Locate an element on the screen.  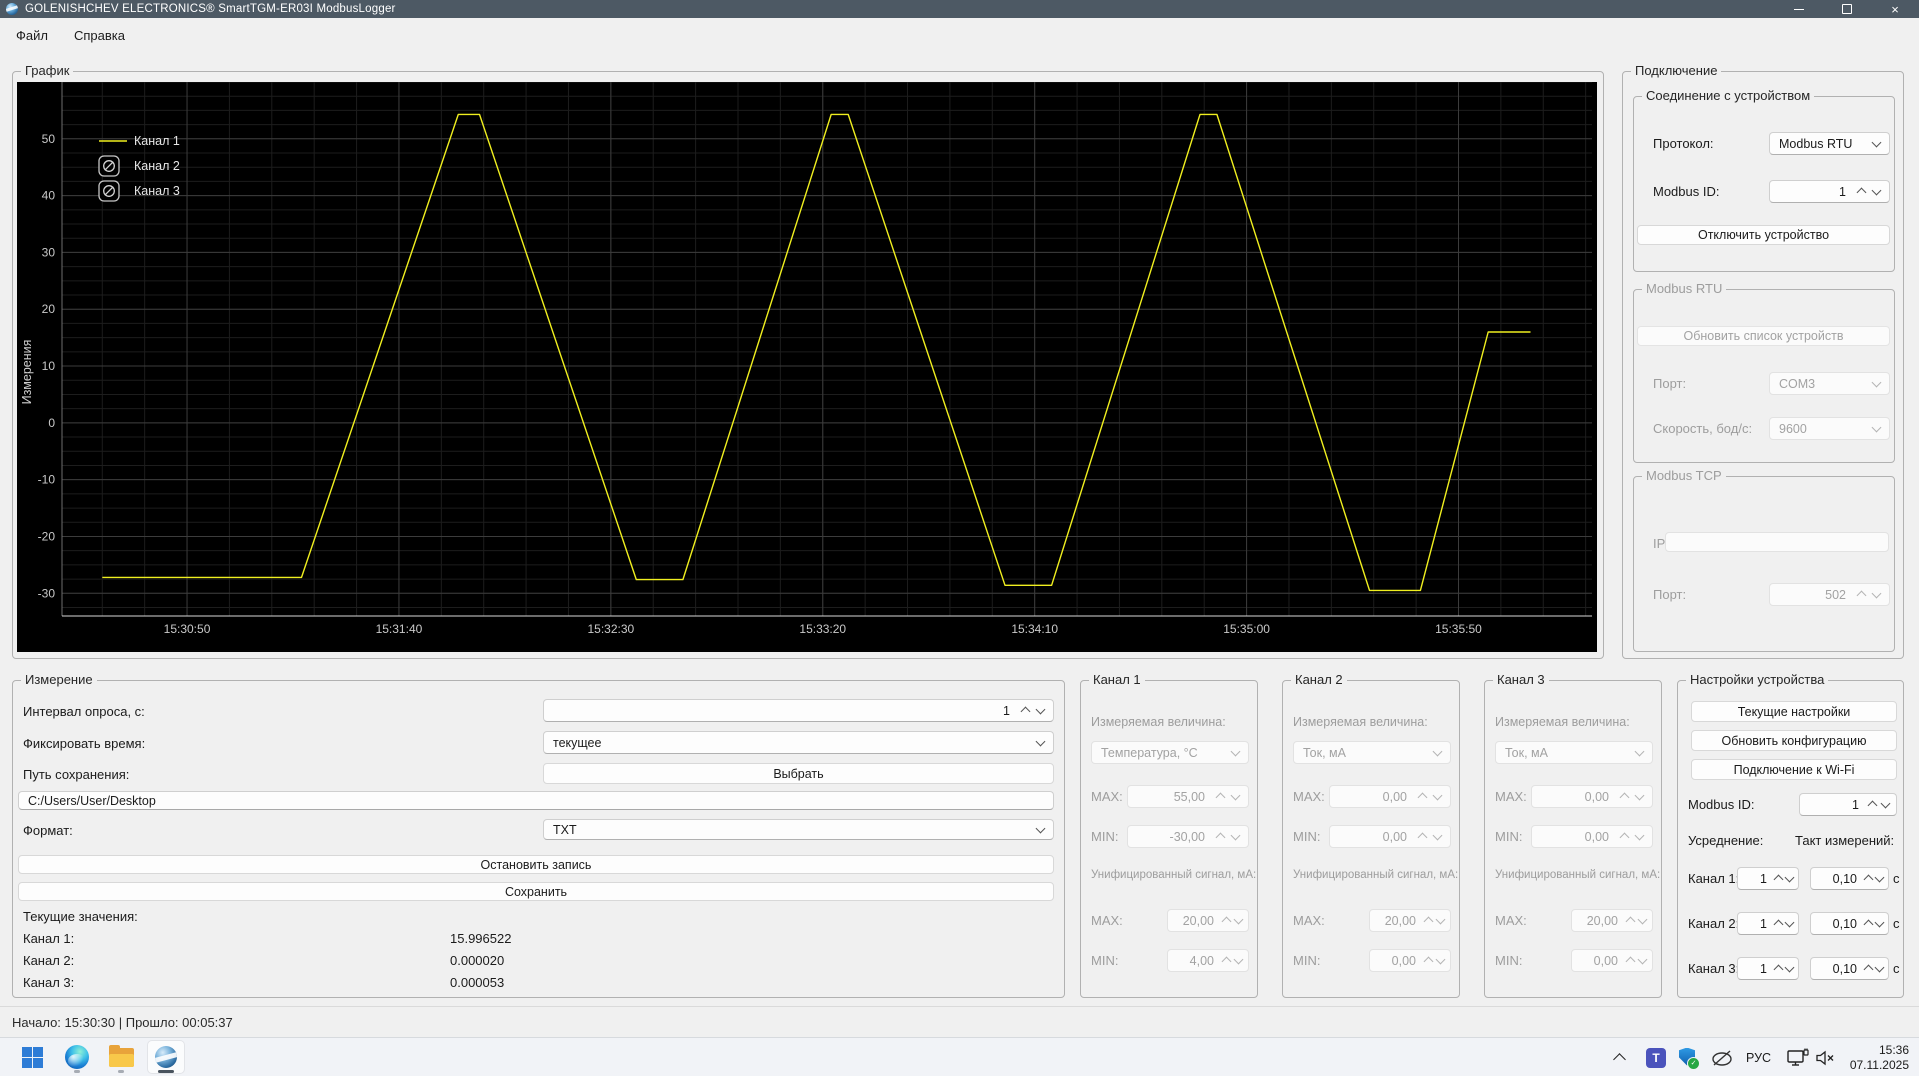
format-dropdown: TXT is located at coordinates (798, 829).